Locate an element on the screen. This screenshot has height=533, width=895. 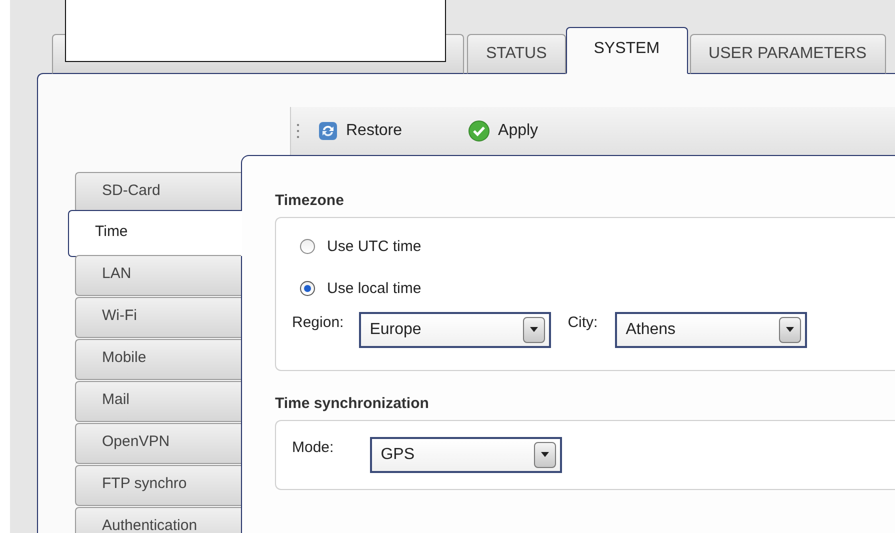
restore-button: Restore is located at coordinates (360, 131).